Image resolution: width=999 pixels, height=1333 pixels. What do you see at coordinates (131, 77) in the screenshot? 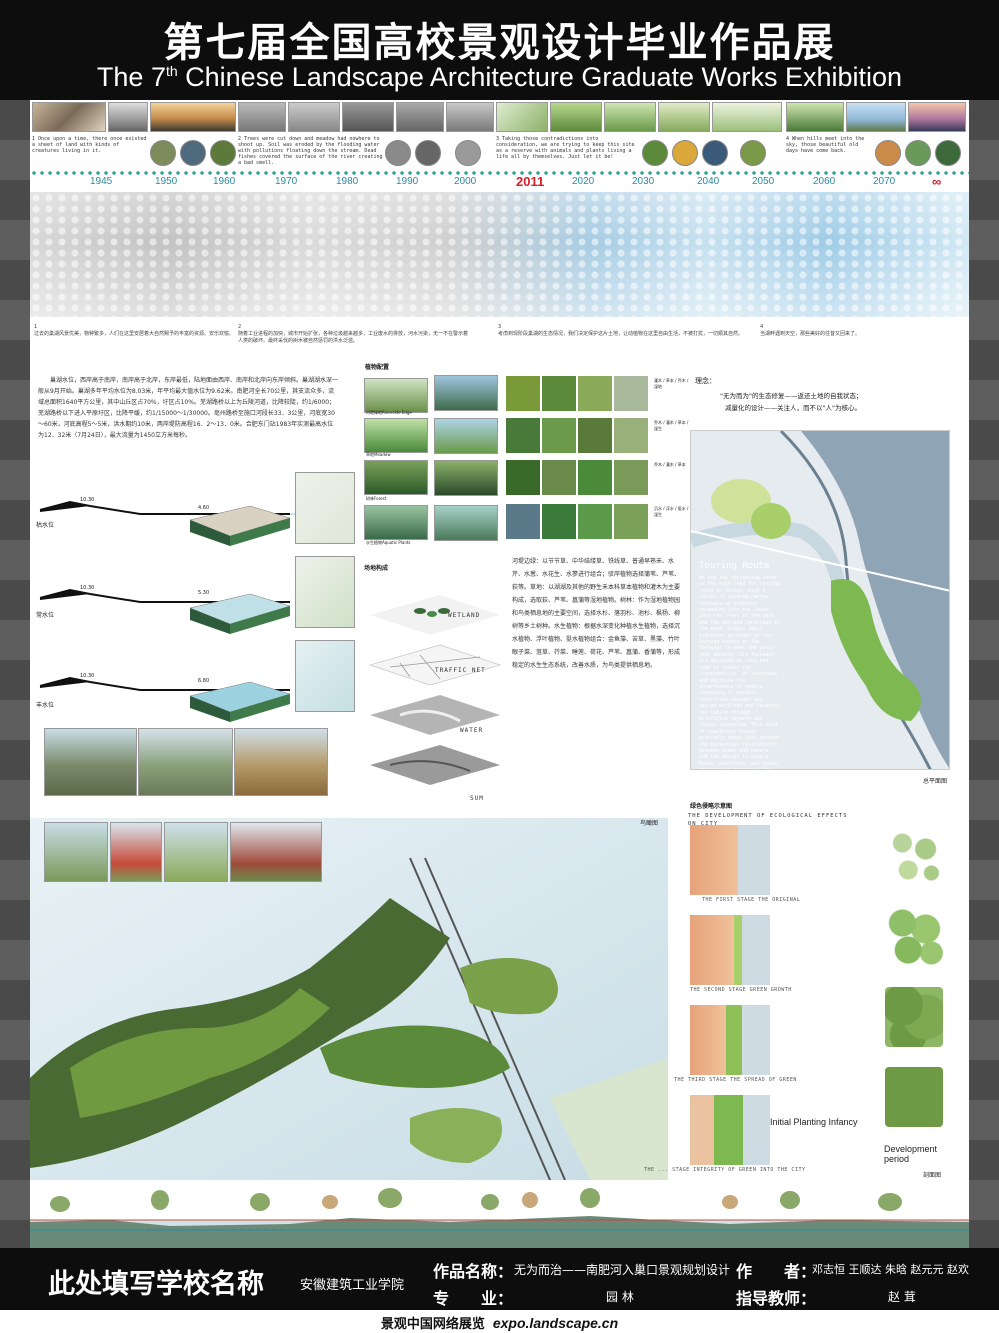
I see `title-en-prefix: The 7` at bounding box center [131, 77].